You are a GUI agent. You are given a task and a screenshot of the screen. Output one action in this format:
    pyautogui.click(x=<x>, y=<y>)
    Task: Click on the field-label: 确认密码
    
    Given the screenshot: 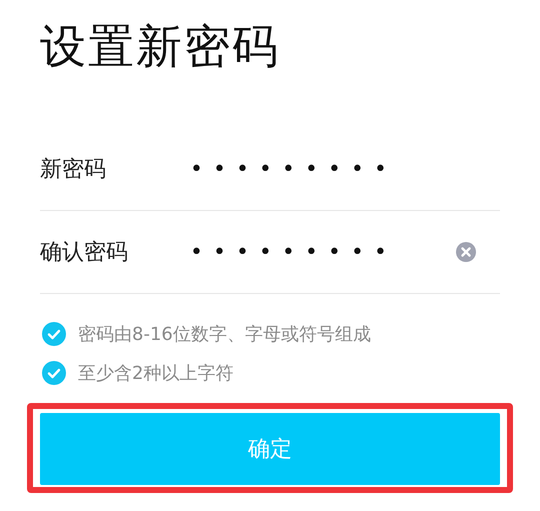 What is the action you would take?
    pyautogui.click(x=84, y=253)
    